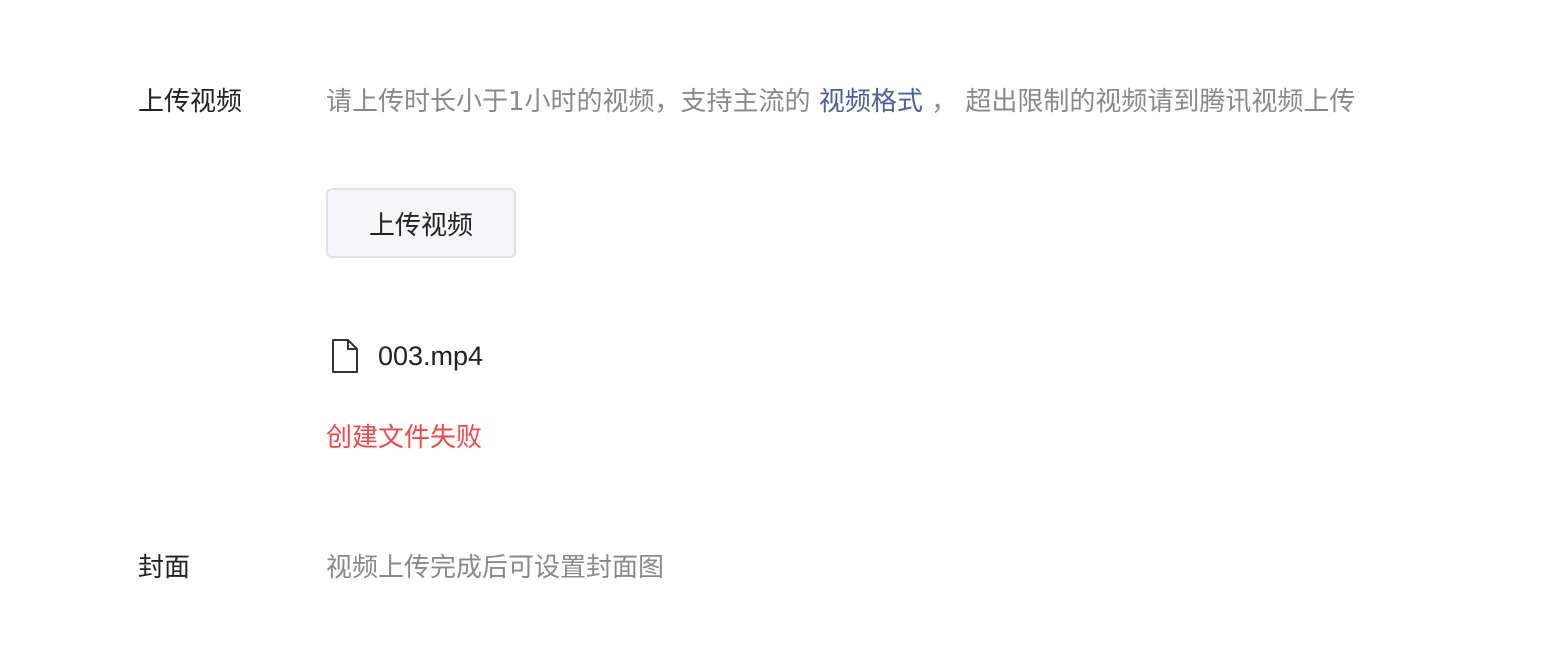 The image size is (1560, 658). What do you see at coordinates (404, 438) in the screenshot?
I see `upload-error-message: 创建文件失败` at bounding box center [404, 438].